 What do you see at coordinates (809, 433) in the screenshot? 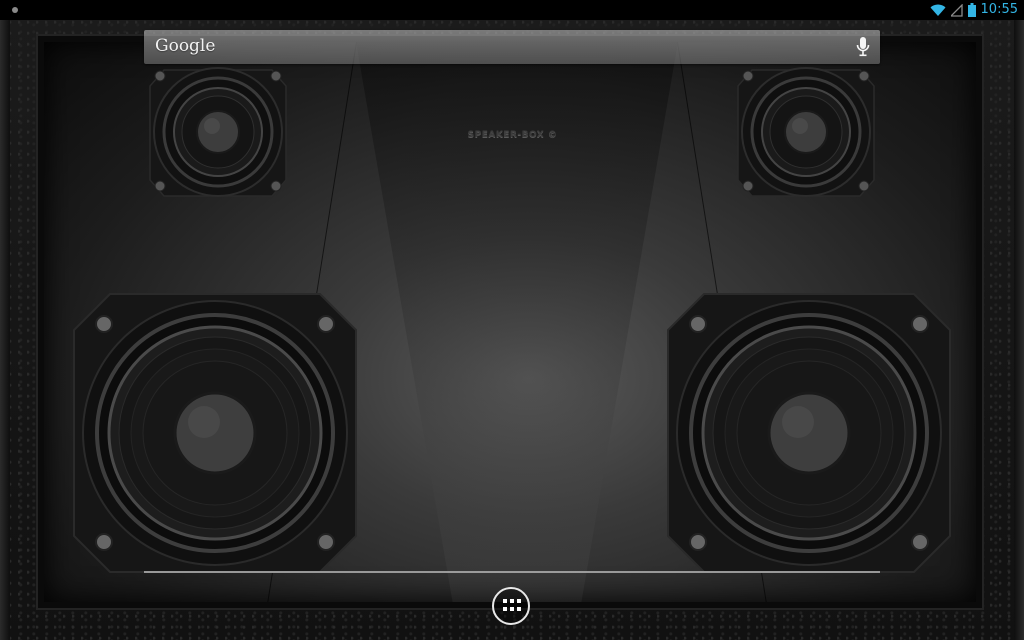
I see `speaker-woofer-right` at bounding box center [809, 433].